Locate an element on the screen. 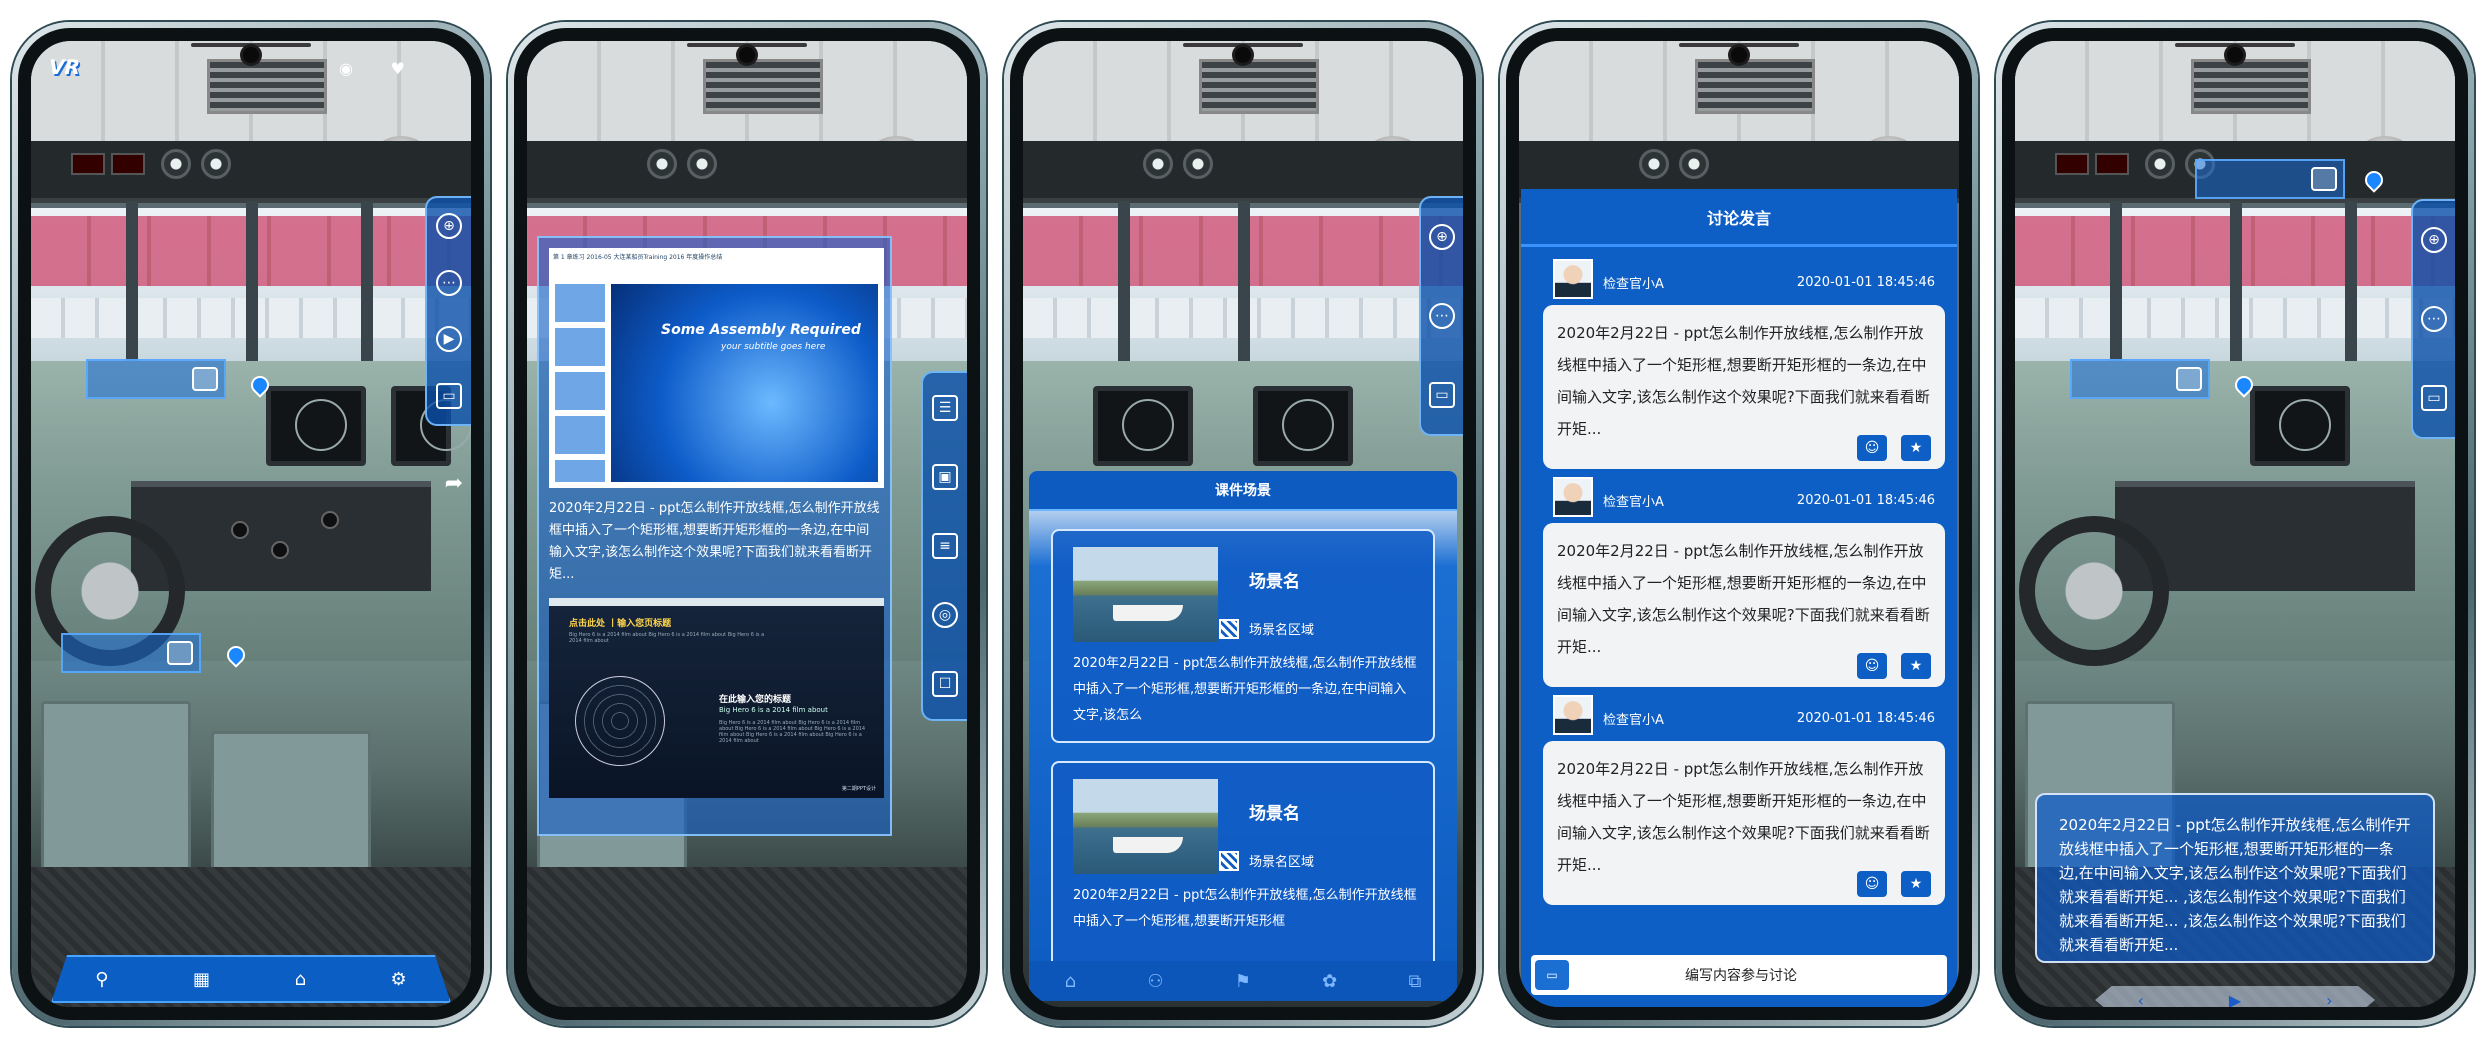 Image resolution: width=2486 pixels, height=1048 pixels. qr-area-icon is located at coordinates (1229, 861).